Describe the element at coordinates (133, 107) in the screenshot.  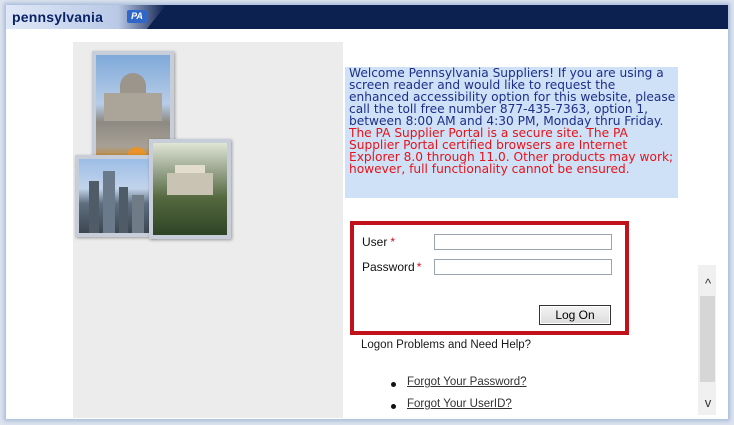
I see `capitol-building` at that location.